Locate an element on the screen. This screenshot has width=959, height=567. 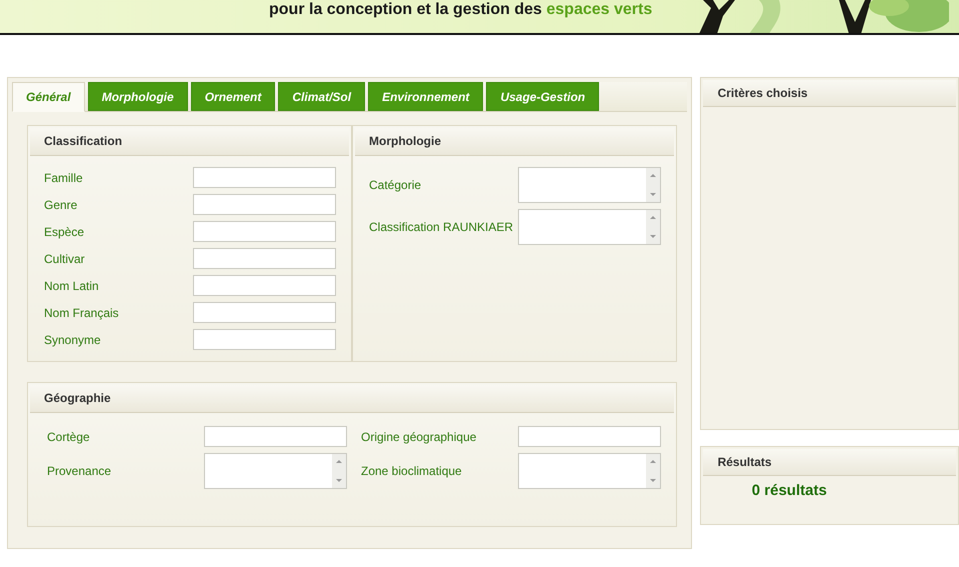
panel-title: Résultats is located at coordinates (829, 462).